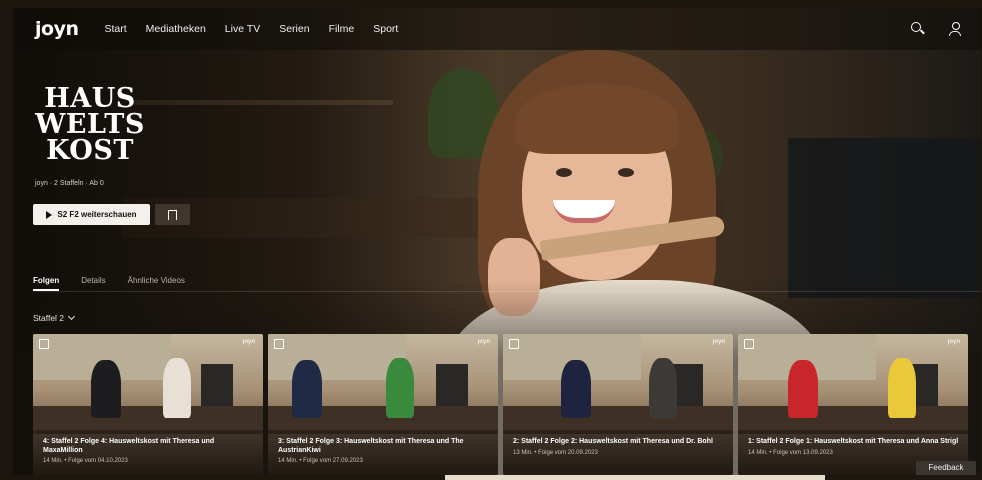 This screenshot has height=480, width=982. Describe the element at coordinates (69, 183) in the screenshot. I see `show-meta: joyn · 2 Staffeln · Ab 0` at that location.